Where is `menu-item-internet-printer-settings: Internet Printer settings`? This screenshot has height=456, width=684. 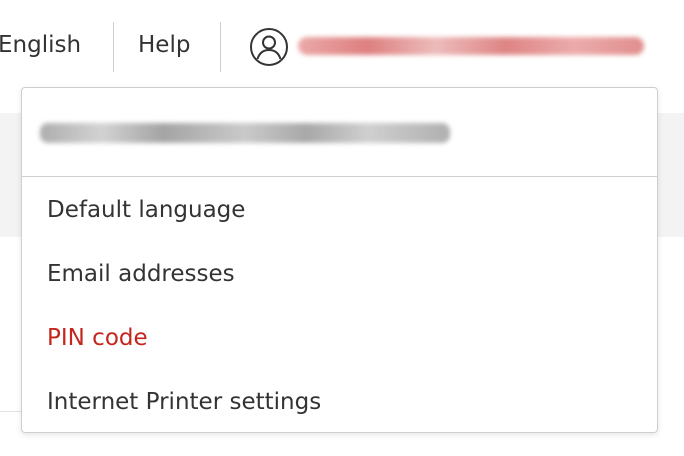 menu-item-internet-printer-settings: Internet Printer settings is located at coordinates (184, 402).